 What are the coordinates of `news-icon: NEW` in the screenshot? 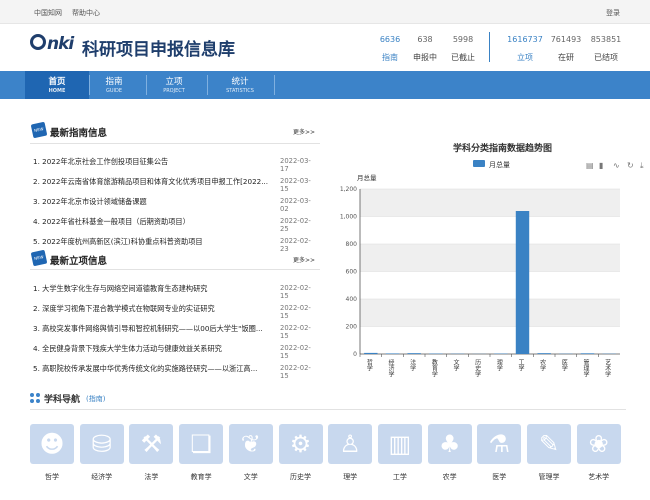 It's located at (39, 130).